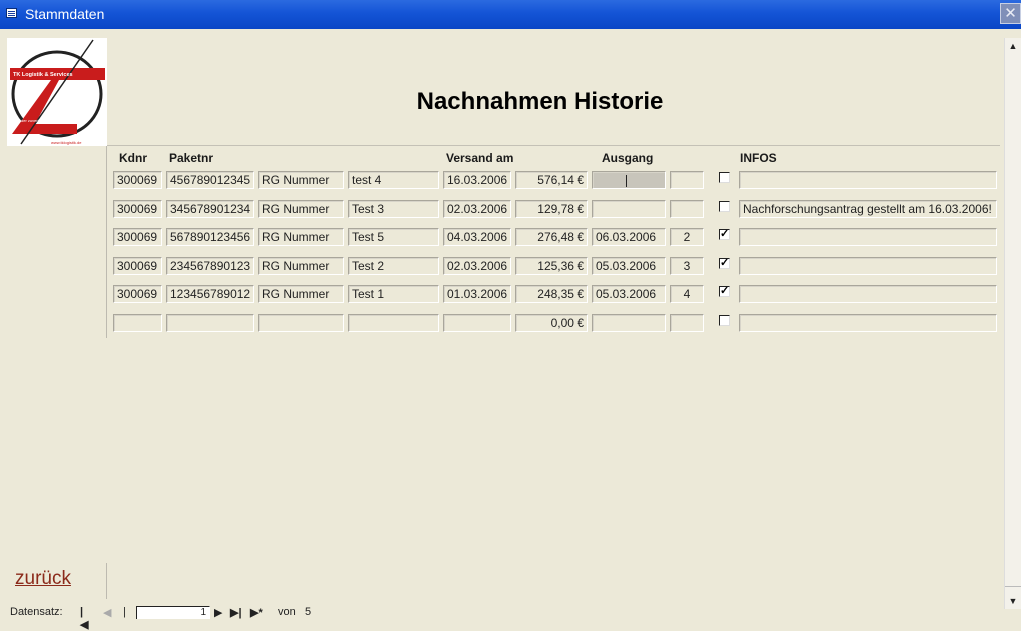 This screenshot has height=631, width=1021. I want to click on logo-tag-text: der zuverlässige Paketdienst, so click(47, 120).